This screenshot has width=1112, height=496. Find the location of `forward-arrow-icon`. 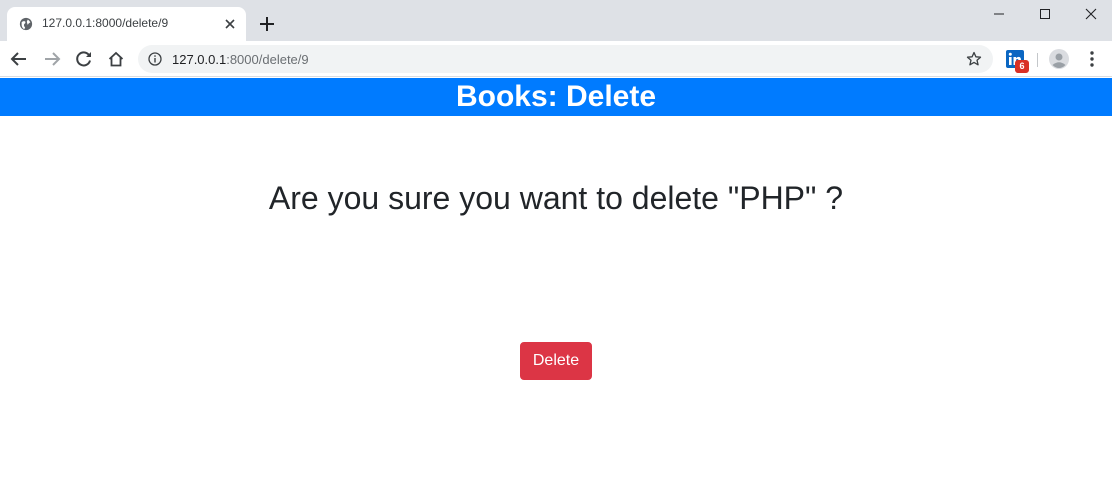

forward-arrow-icon is located at coordinates (52, 59).